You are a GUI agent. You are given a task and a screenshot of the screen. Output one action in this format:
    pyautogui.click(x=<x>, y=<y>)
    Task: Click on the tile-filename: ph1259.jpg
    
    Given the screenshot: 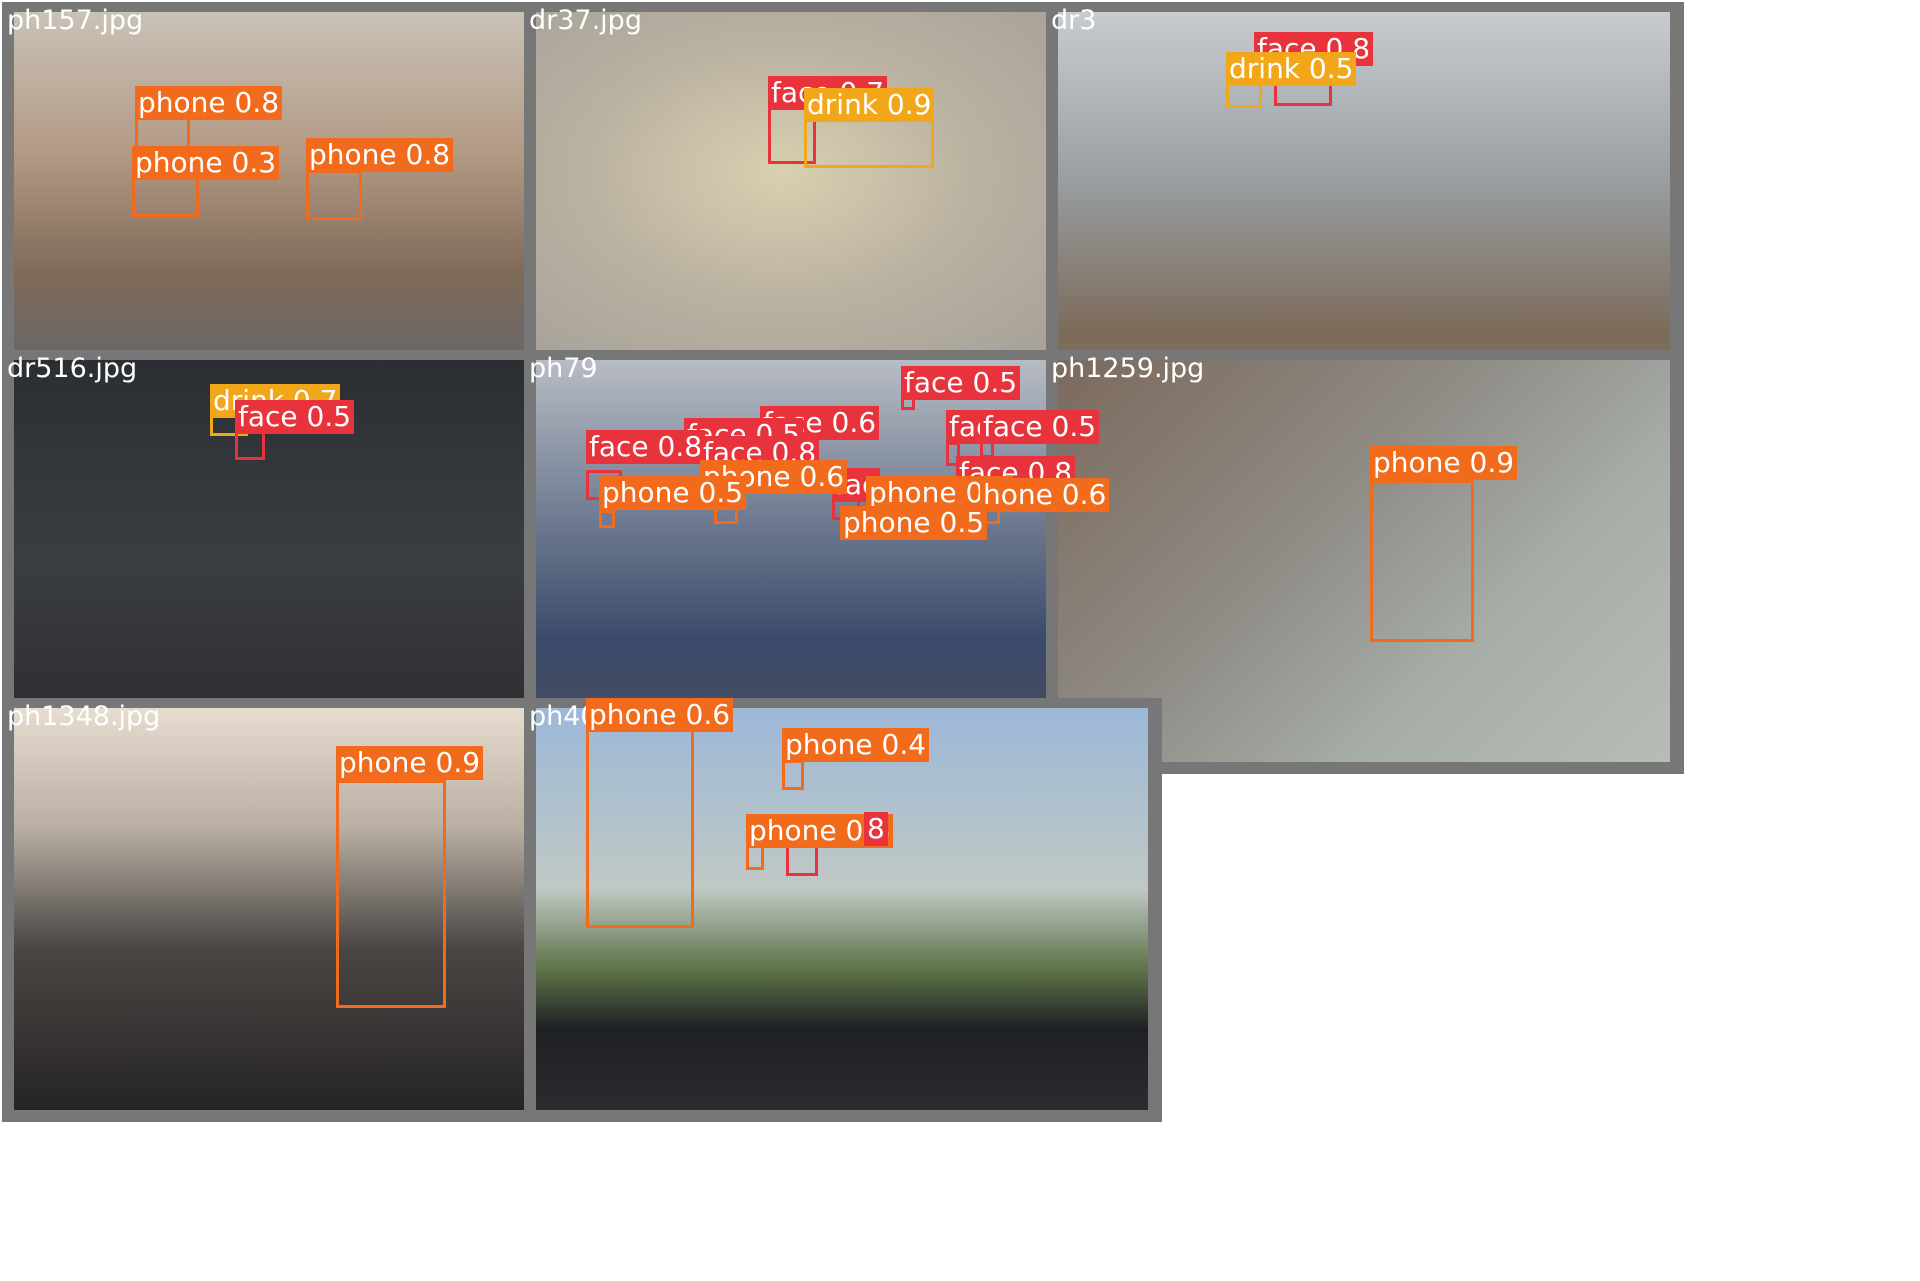 What is the action you would take?
    pyautogui.click(x=1128, y=368)
    